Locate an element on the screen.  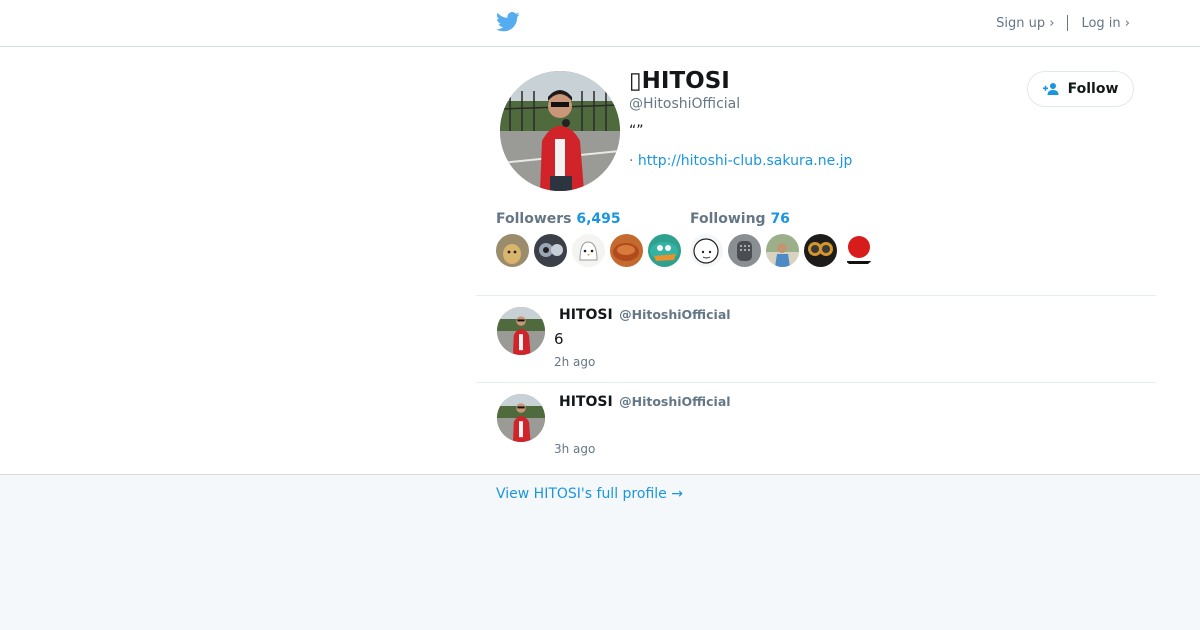
add-user-icon is located at coordinates (1050, 89).